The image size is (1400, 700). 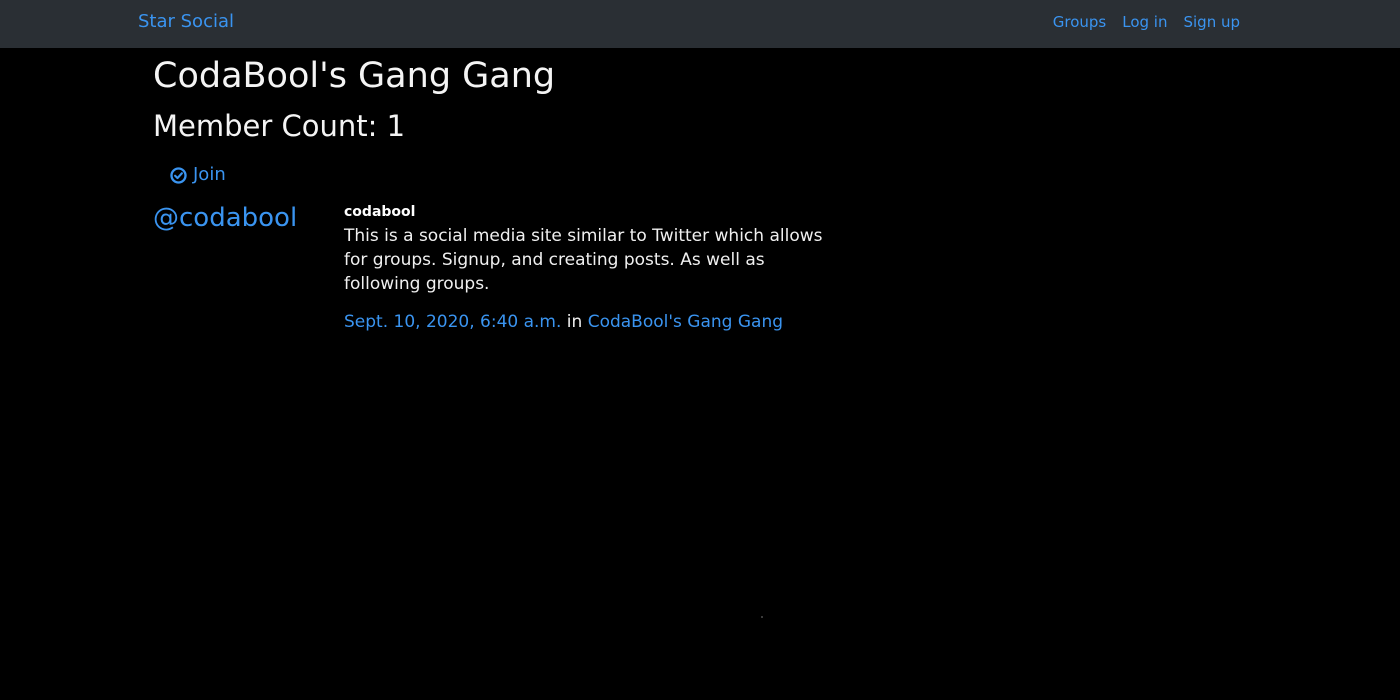 What do you see at coordinates (186, 22) in the screenshot?
I see `brand-link: Star Social` at bounding box center [186, 22].